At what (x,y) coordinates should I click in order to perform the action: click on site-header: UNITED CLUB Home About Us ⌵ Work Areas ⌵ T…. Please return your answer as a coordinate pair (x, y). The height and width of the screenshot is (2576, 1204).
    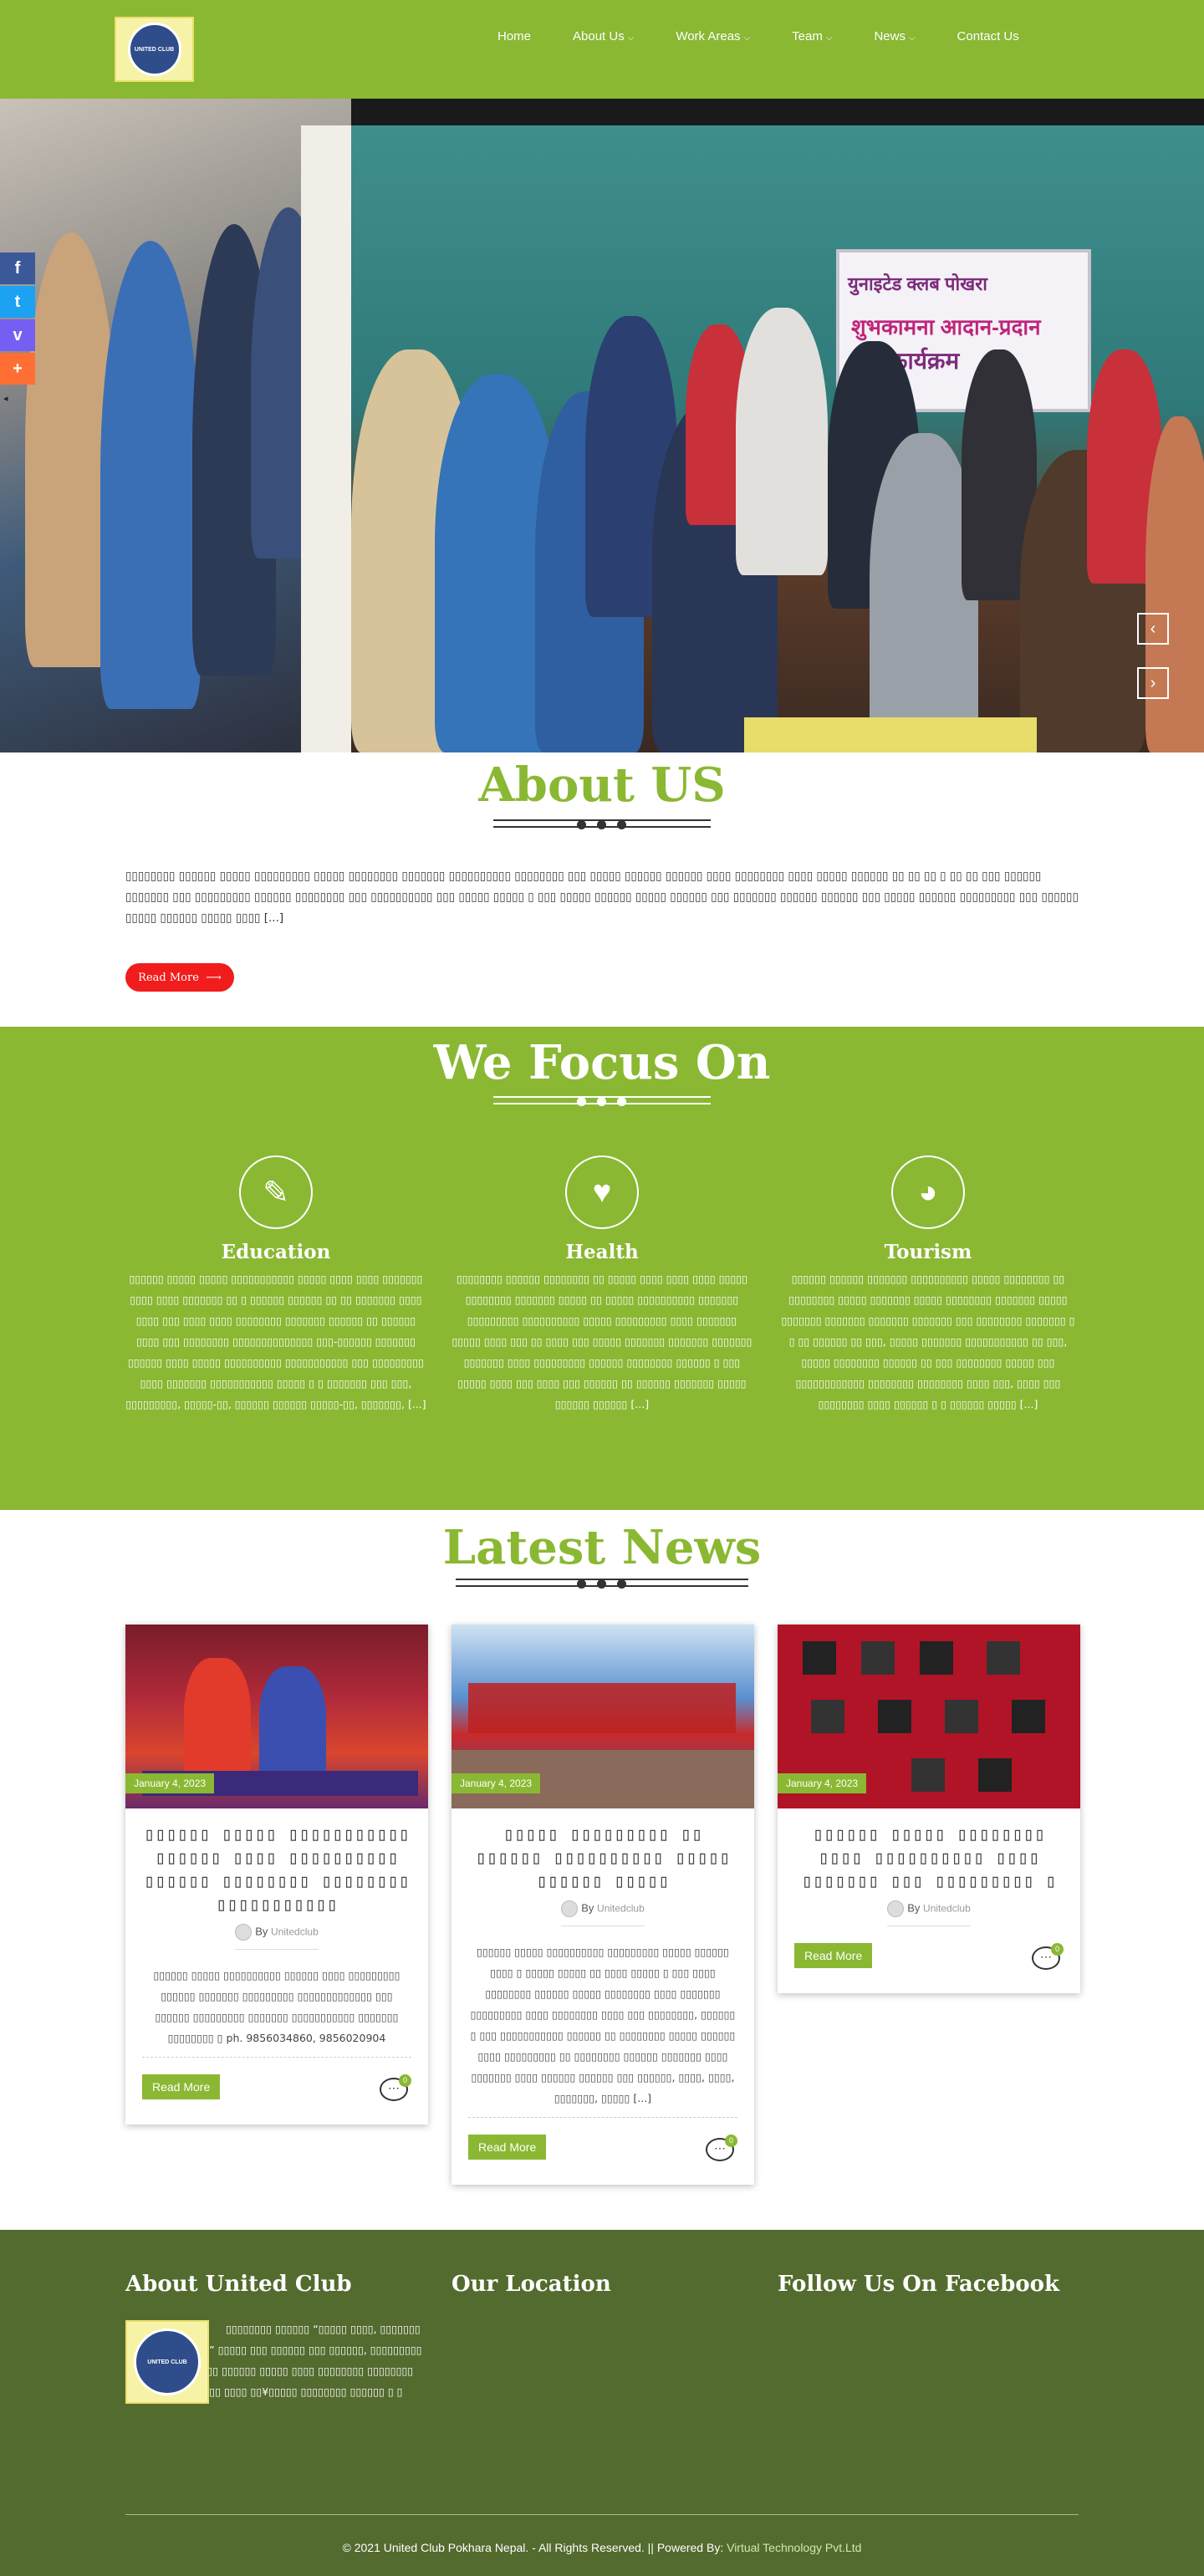
    Looking at the image, I should click on (602, 50).